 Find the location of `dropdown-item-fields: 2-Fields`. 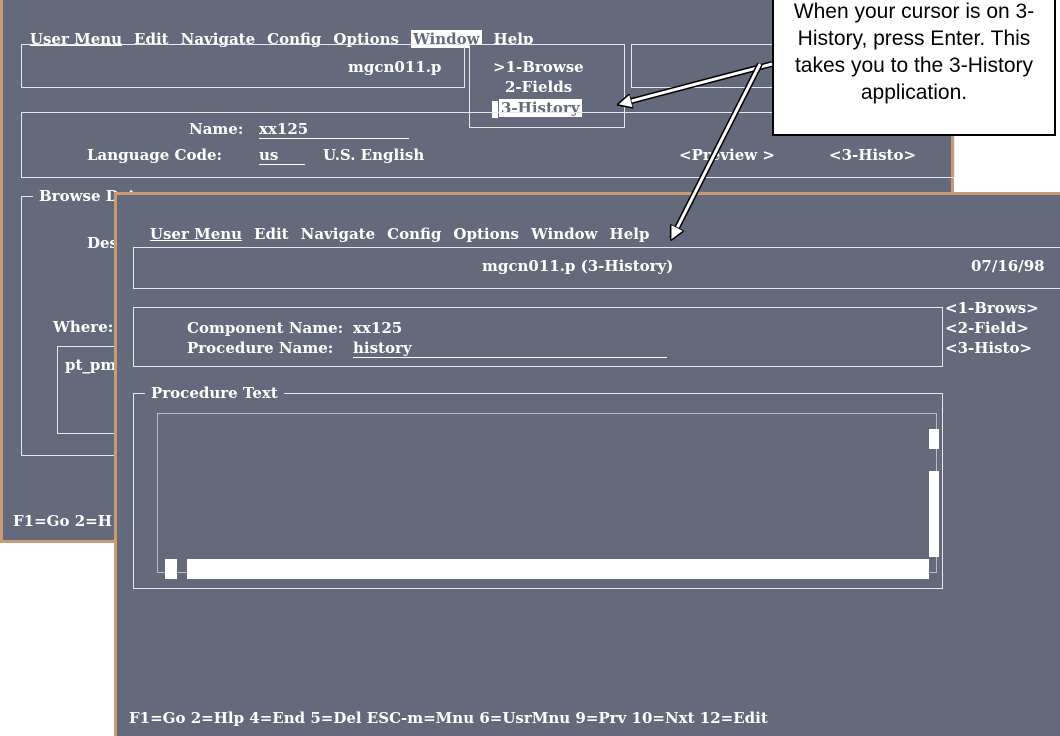

dropdown-item-fields: 2-Fields is located at coordinates (538, 87).